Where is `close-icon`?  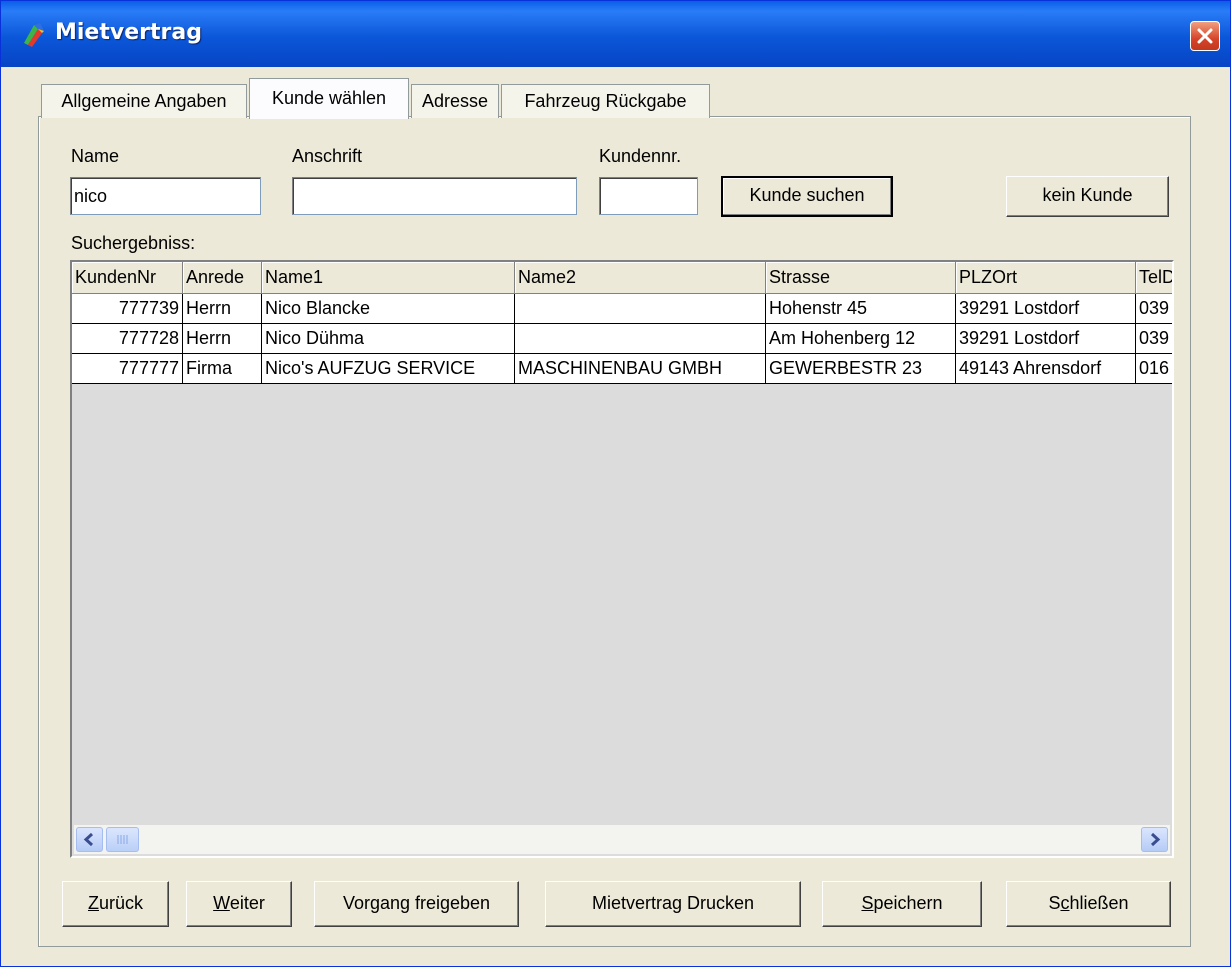
close-icon is located at coordinates (1205, 36).